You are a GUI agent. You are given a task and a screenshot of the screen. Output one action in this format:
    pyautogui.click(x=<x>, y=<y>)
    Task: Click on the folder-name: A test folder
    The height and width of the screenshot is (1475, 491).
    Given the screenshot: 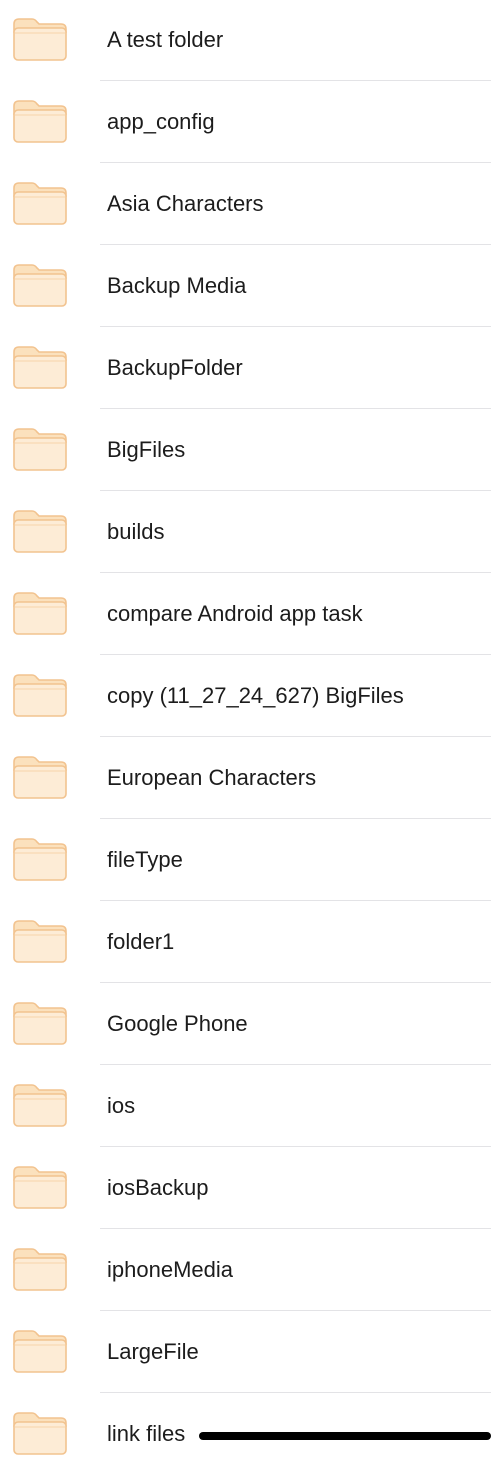 What is the action you would take?
    pyautogui.click(x=165, y=39)
    